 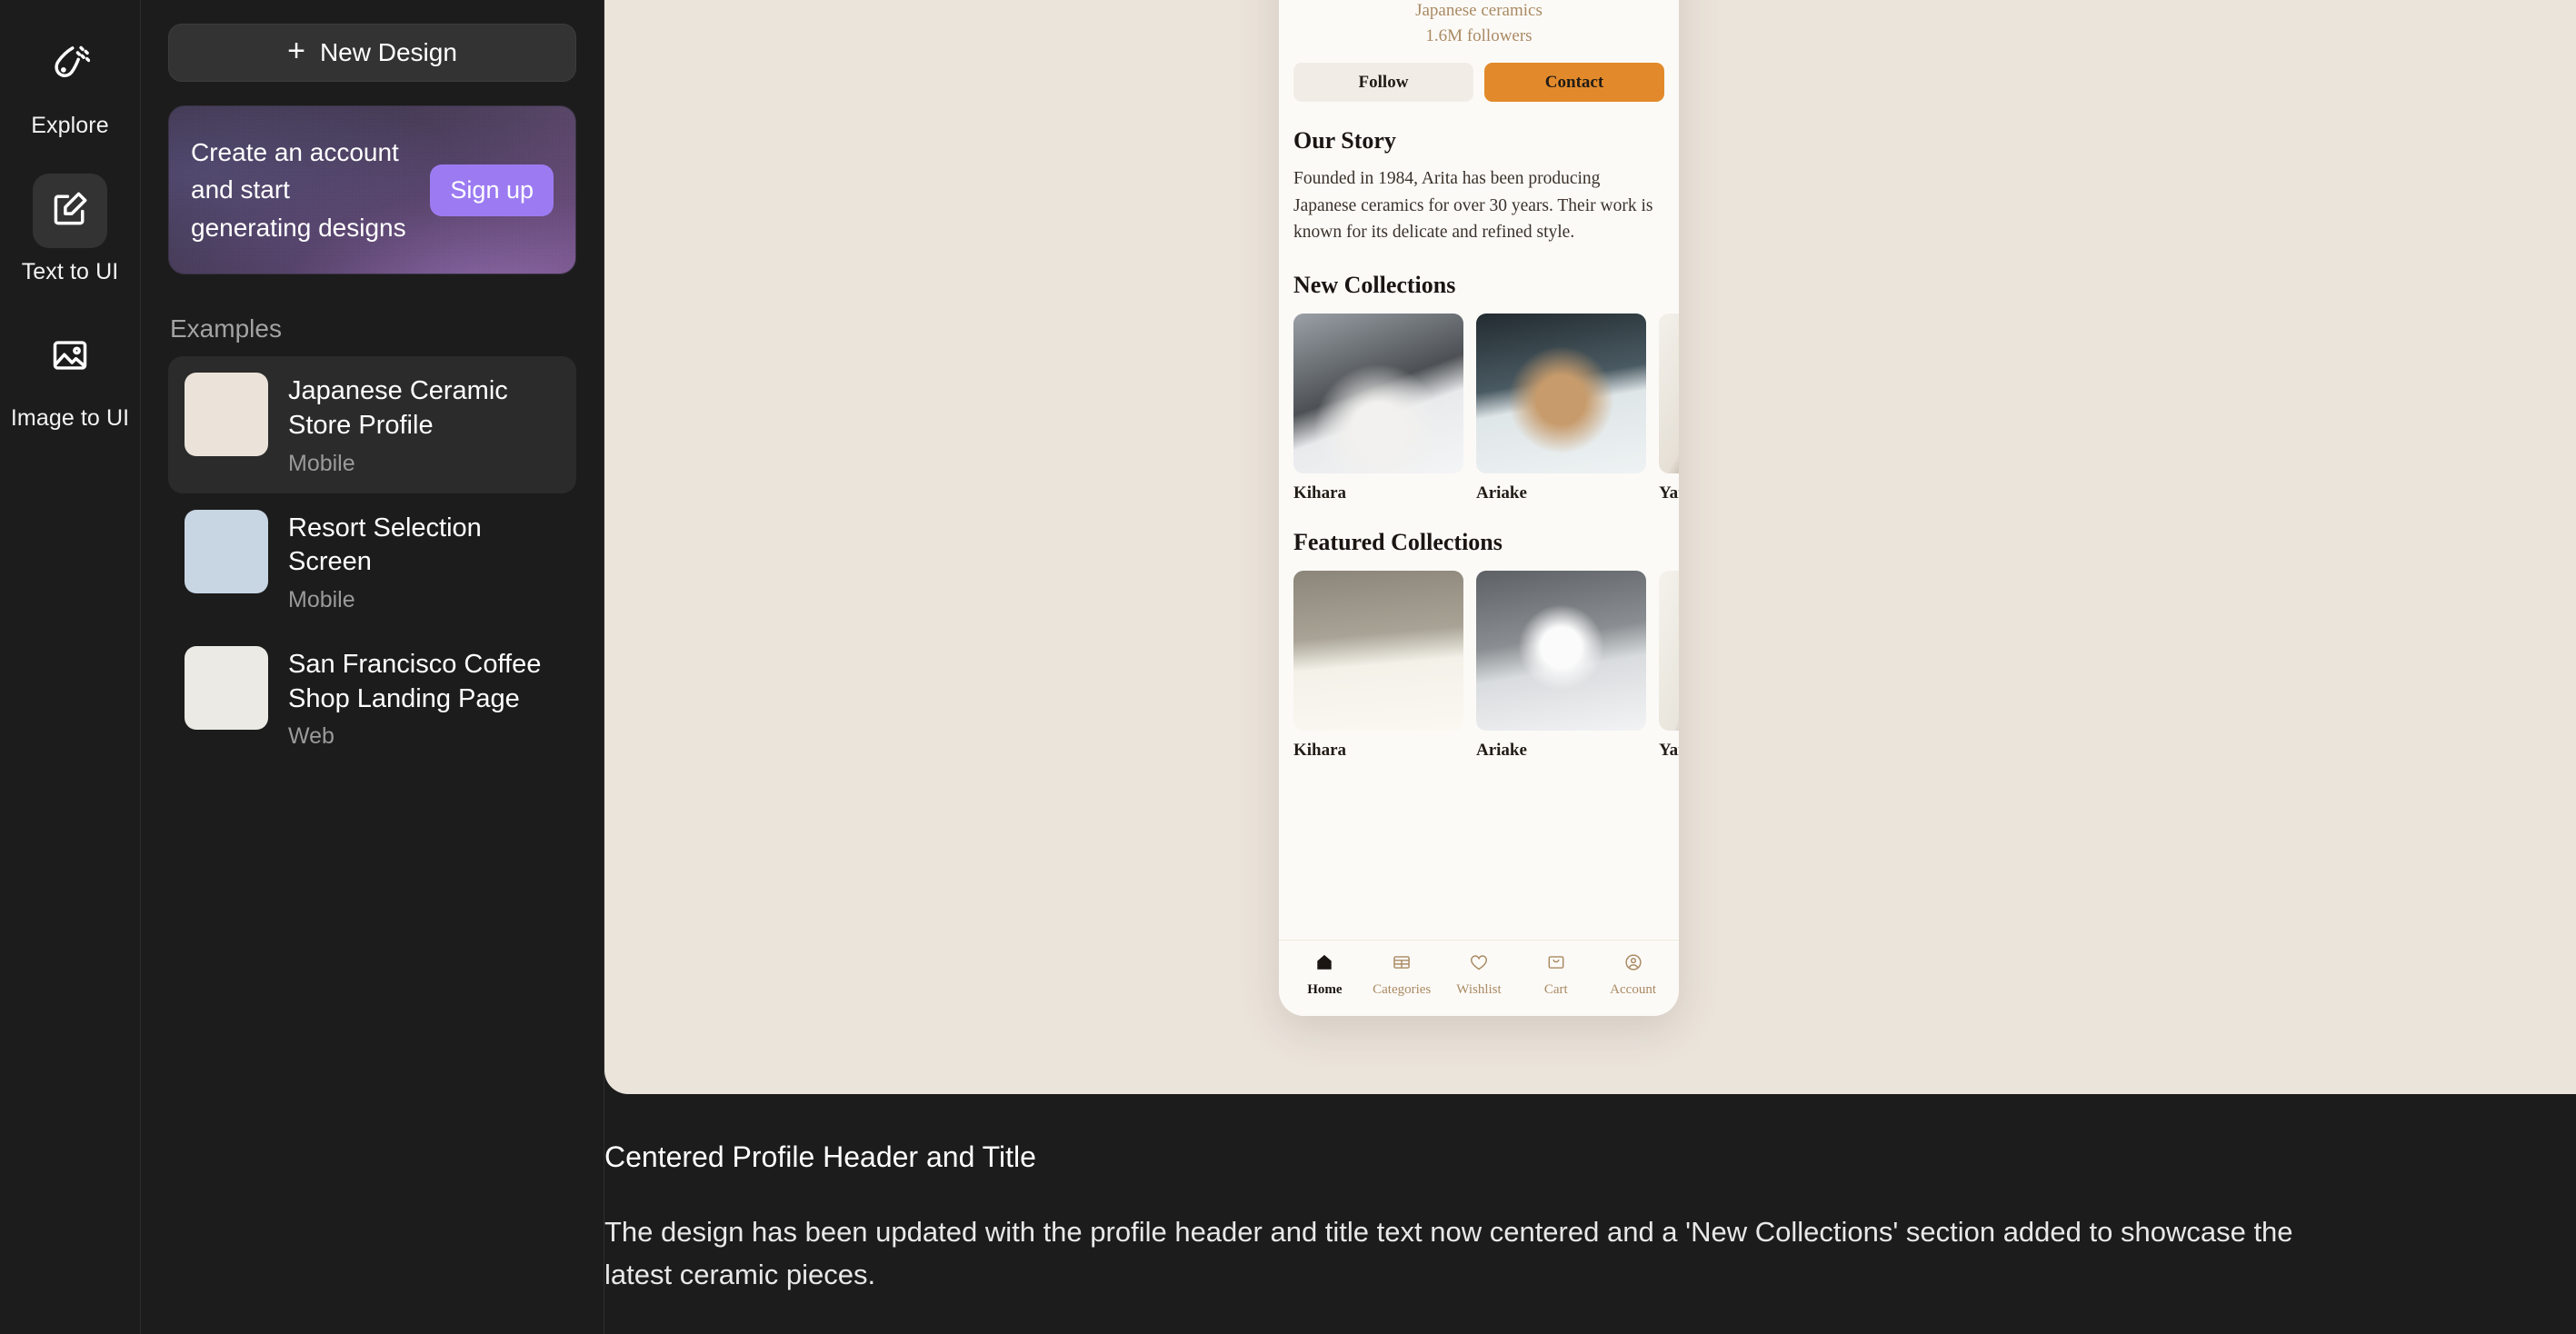 I want to click on rail-item-image-to-ui: Image to UI, so click(x=70, y=376).